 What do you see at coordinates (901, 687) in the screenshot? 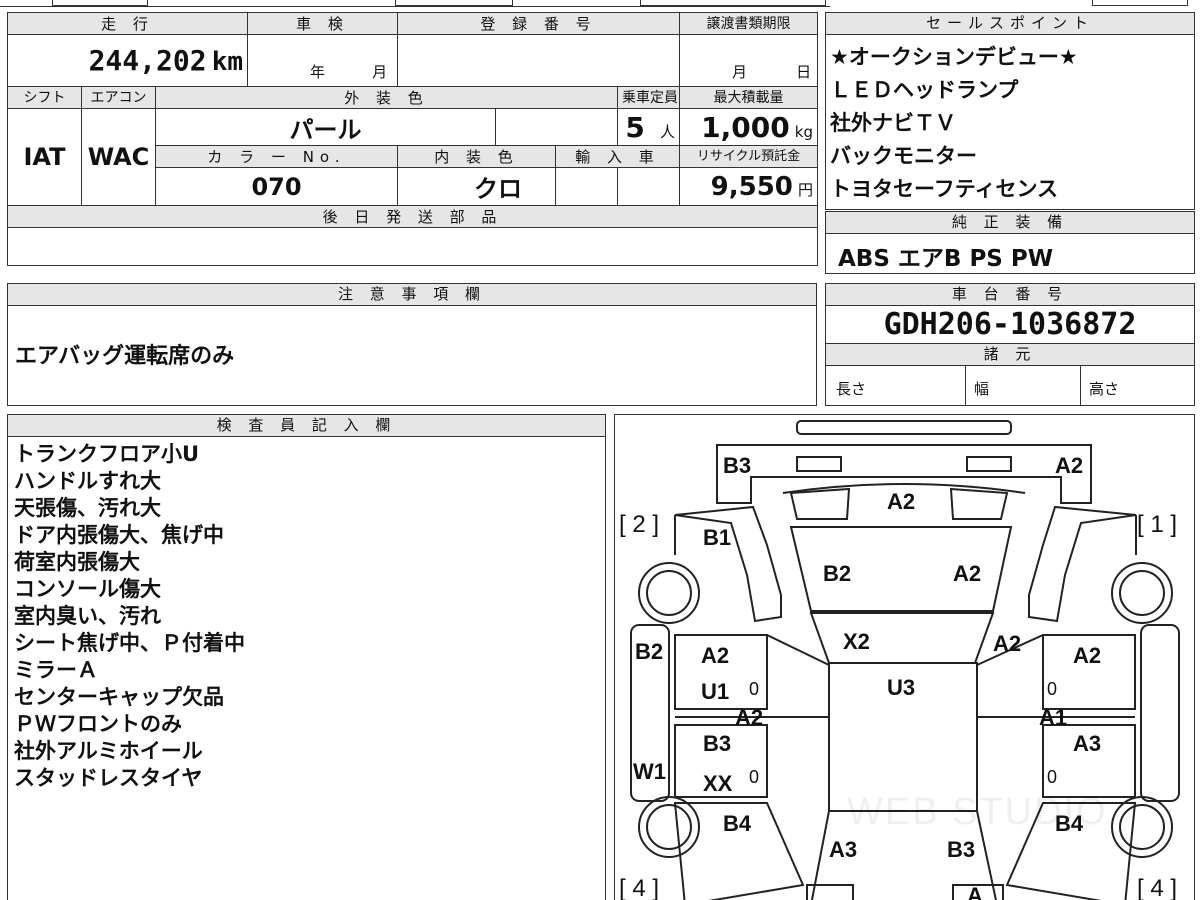
I see `mark-center-roof: U3` at bounding box center [901, 687].